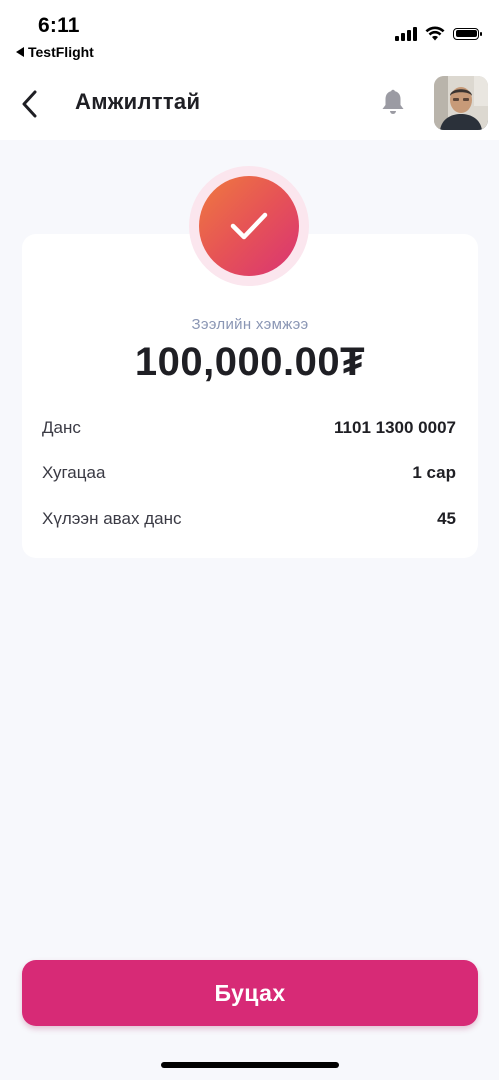 This screenshot has height=1080, width=499. I want to click on detail-label: Данс, so click(61, 427).